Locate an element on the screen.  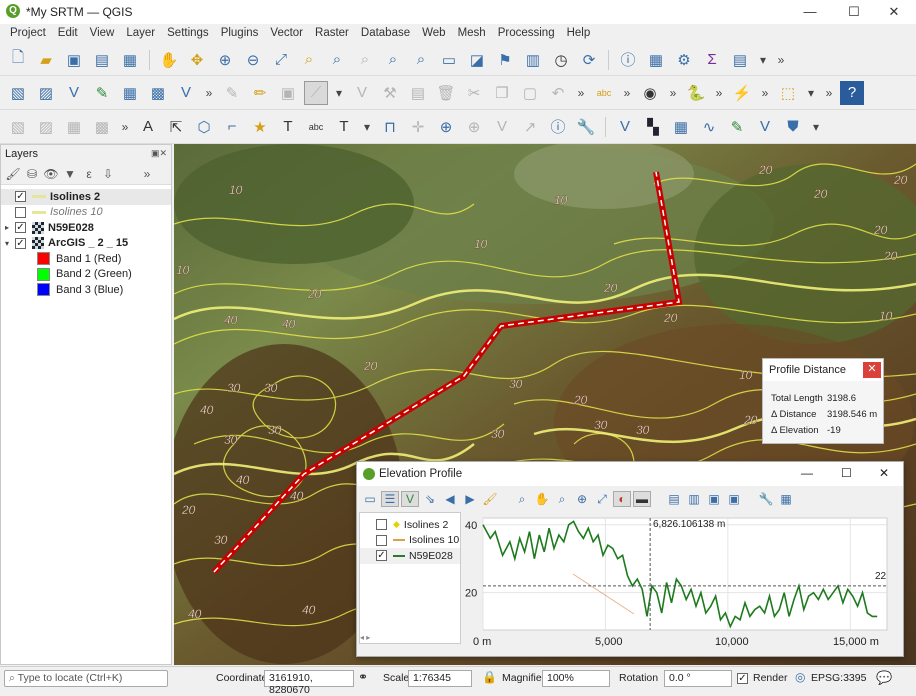
identify-icon: ⌕ is located at coordinates (522, 499).